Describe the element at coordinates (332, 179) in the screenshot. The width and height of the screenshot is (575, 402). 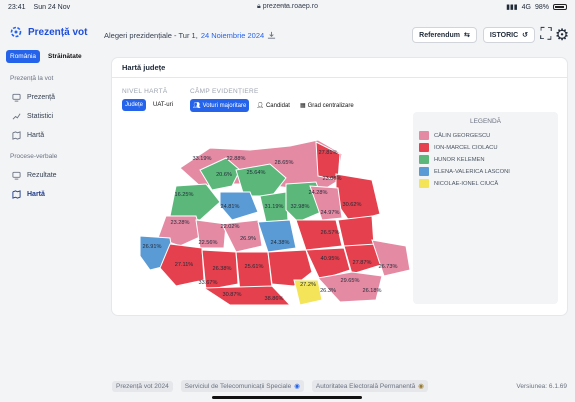
I see `map-label: 23.08%` at that location.